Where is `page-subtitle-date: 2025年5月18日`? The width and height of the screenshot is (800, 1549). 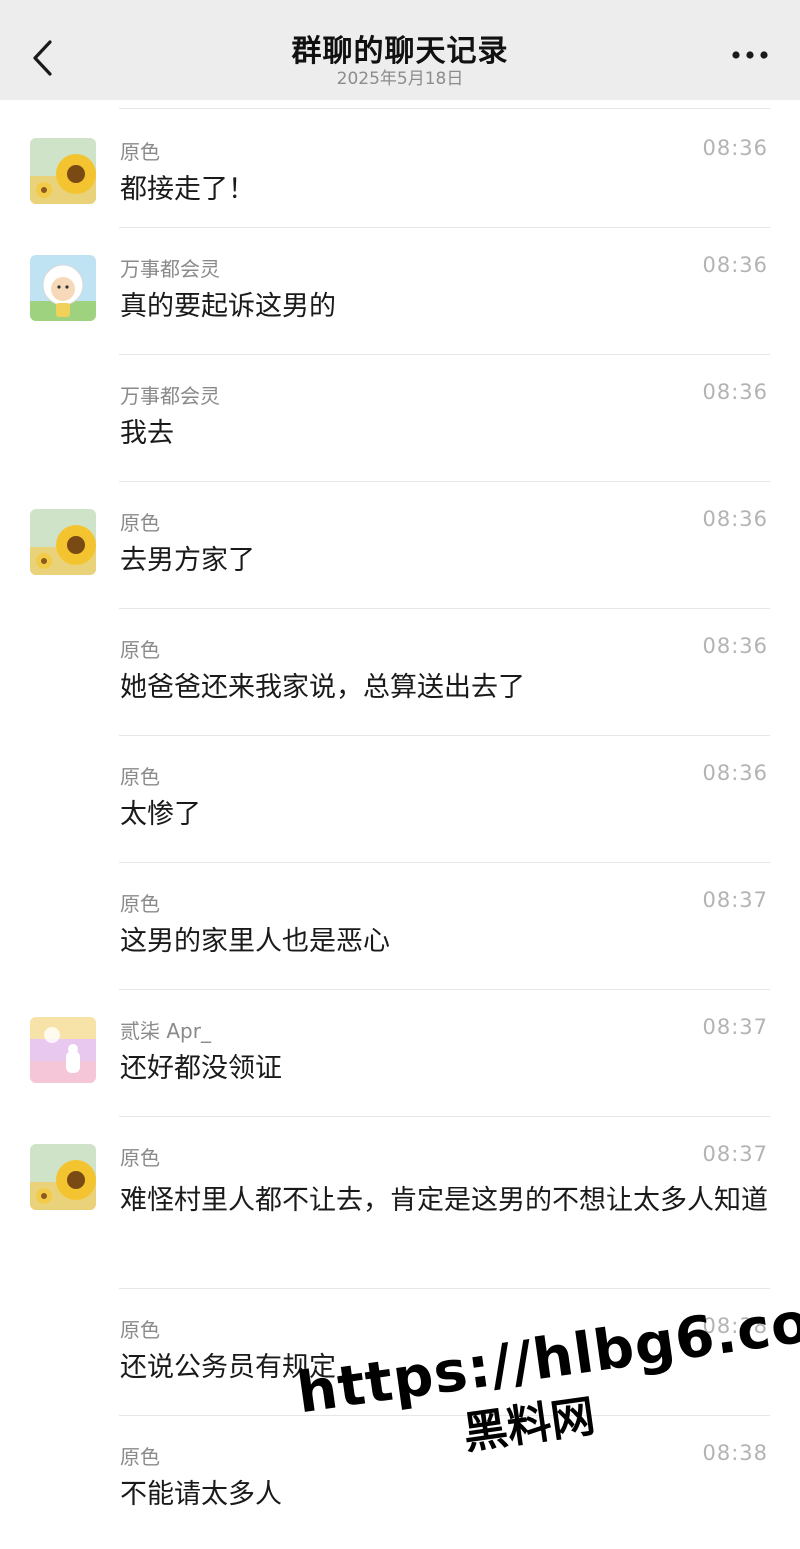 page-subtitle-date: 2025年5月18日 is located at coordinates (400, 79).